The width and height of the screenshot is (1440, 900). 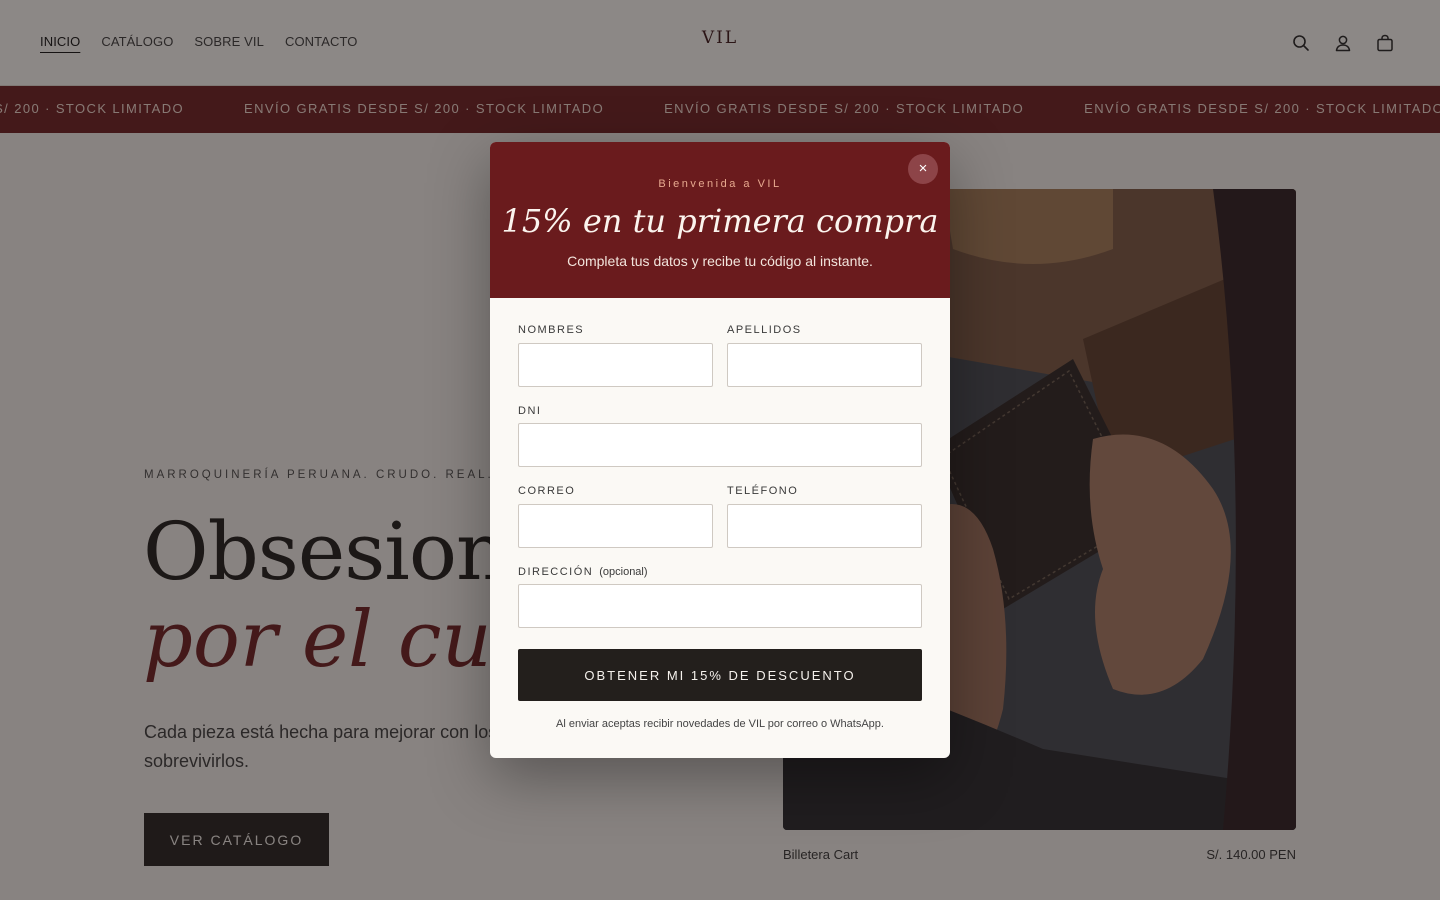 I want to click on telefono-label: TELÉFONO, so click(x=763, y=491).